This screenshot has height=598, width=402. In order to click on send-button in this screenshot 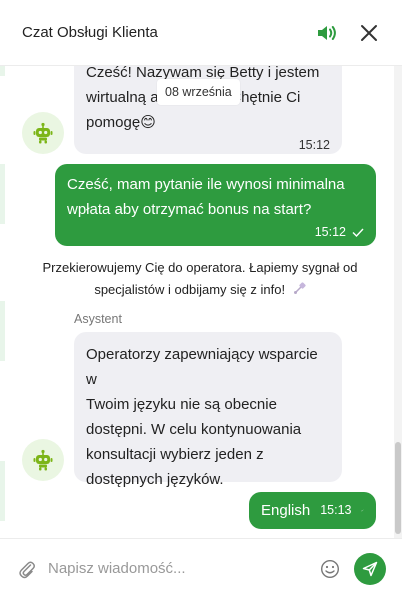, I will do `click(370, 568)`.